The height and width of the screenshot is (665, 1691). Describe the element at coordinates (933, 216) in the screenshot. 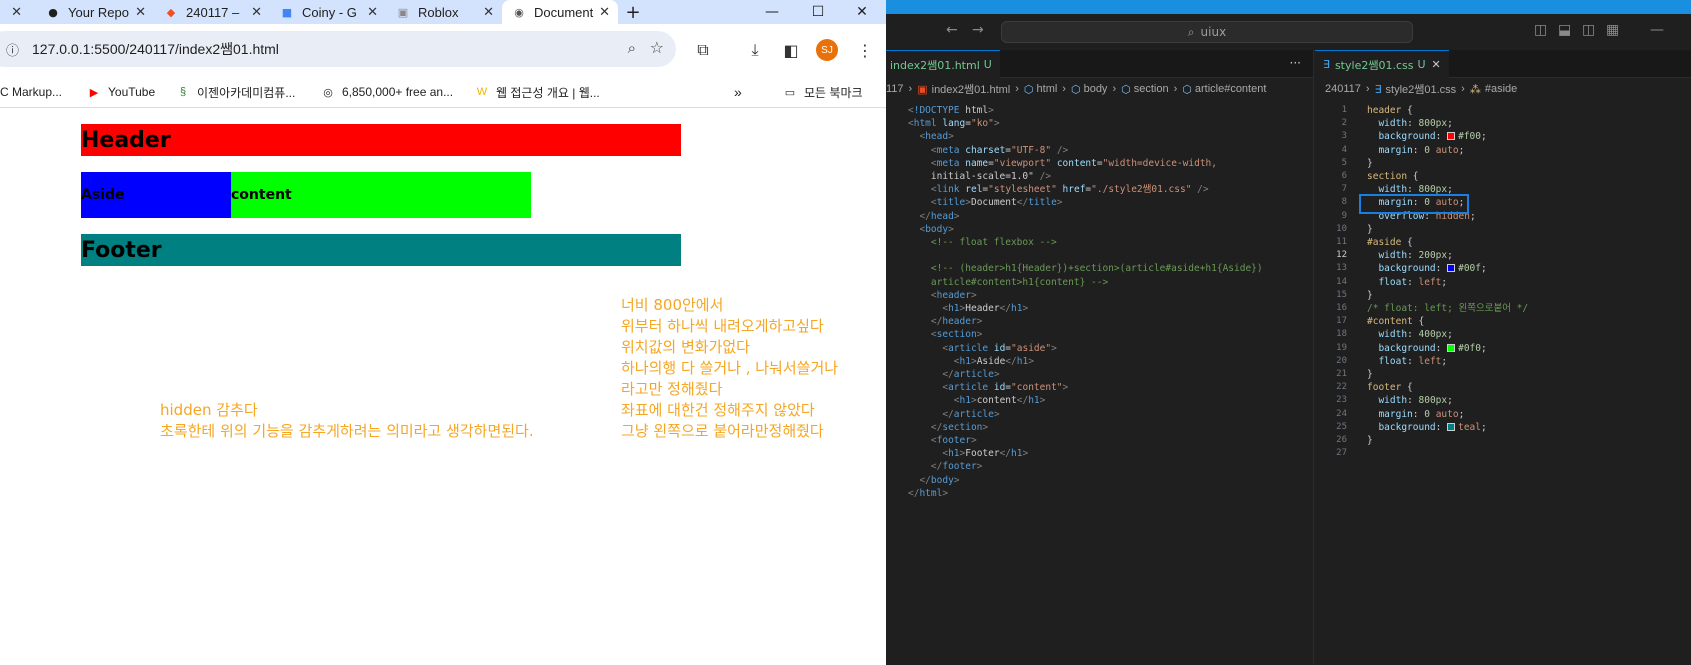

I see `code-line: </head>` at that location.